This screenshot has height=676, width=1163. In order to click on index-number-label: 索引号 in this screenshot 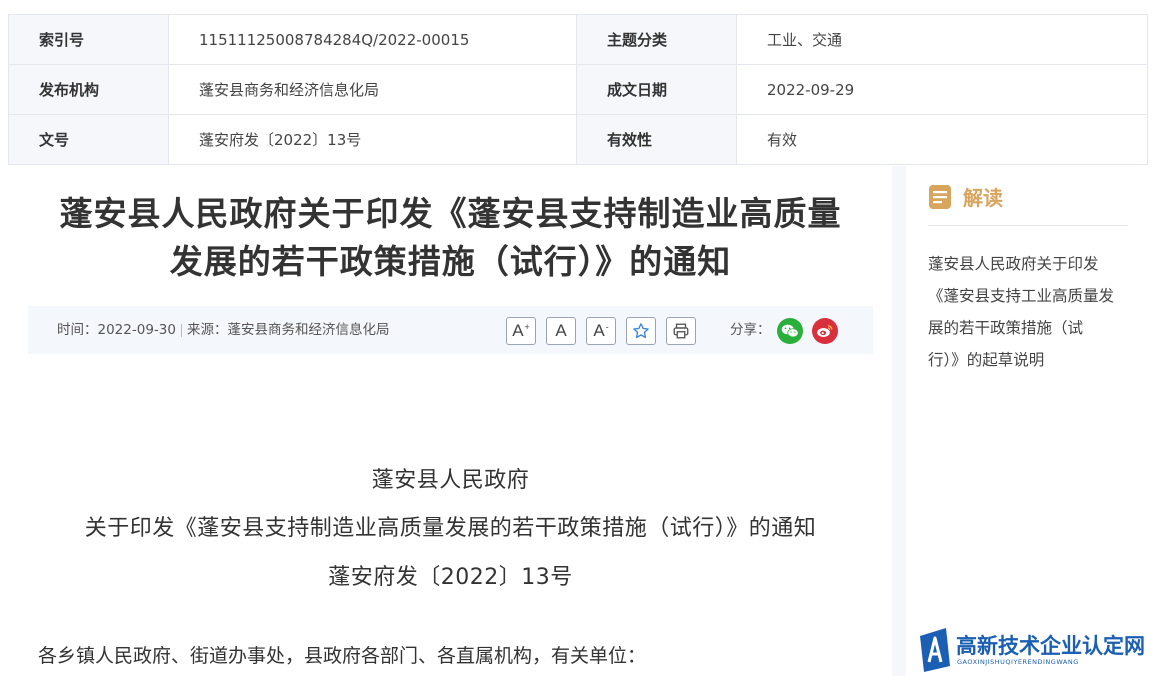, I will do `click(89, 39)`.